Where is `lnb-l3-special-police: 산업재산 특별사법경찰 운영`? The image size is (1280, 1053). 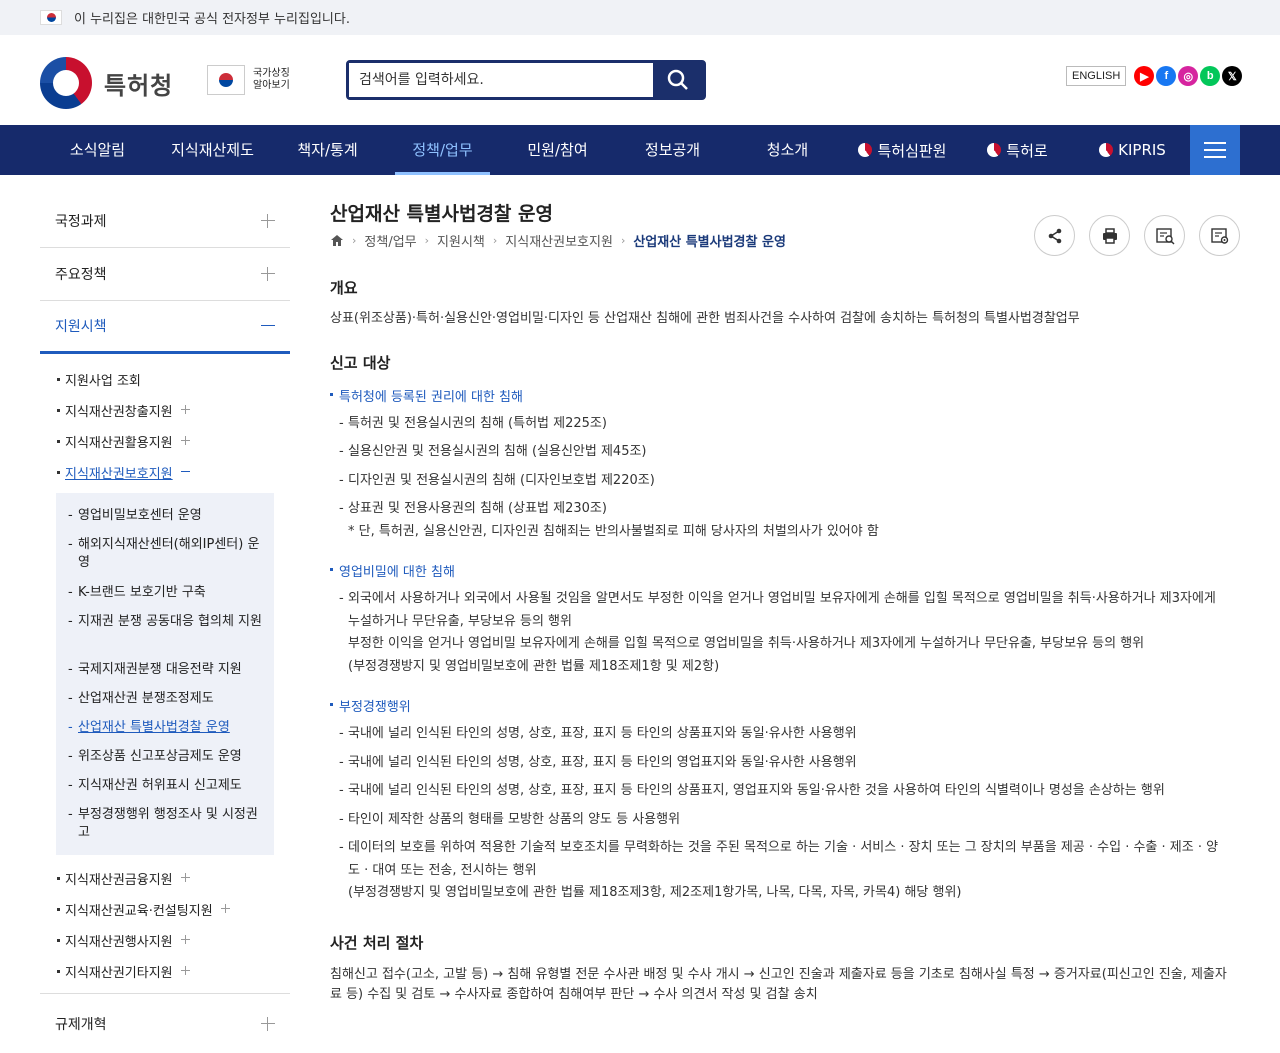 lnb-l3-special-police: 산업재산 특별사법경찰 운영 is located at coordinates (165, 728).